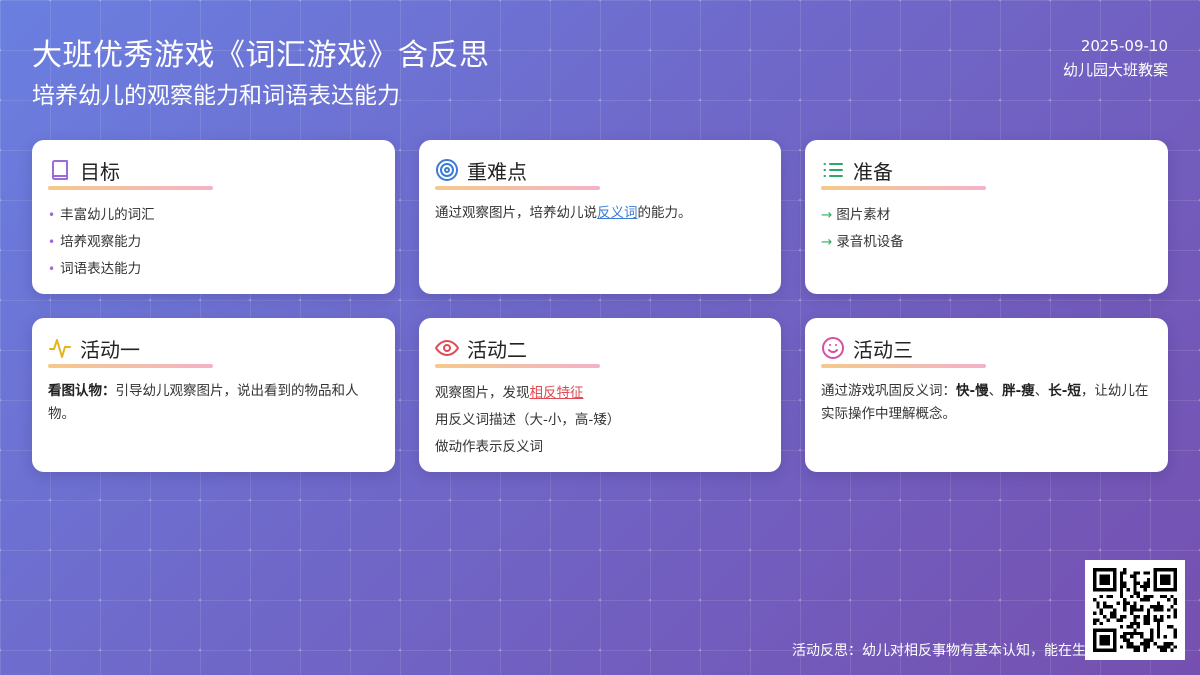 Image resolution: width=1200 pixels, height=675 pixels. Describe the element at coordinates (203, 402) in the screenshot. I see `activity1-text: 看图认物：引导幼儿观察图片，说出看到的物品和人物。` at that location.